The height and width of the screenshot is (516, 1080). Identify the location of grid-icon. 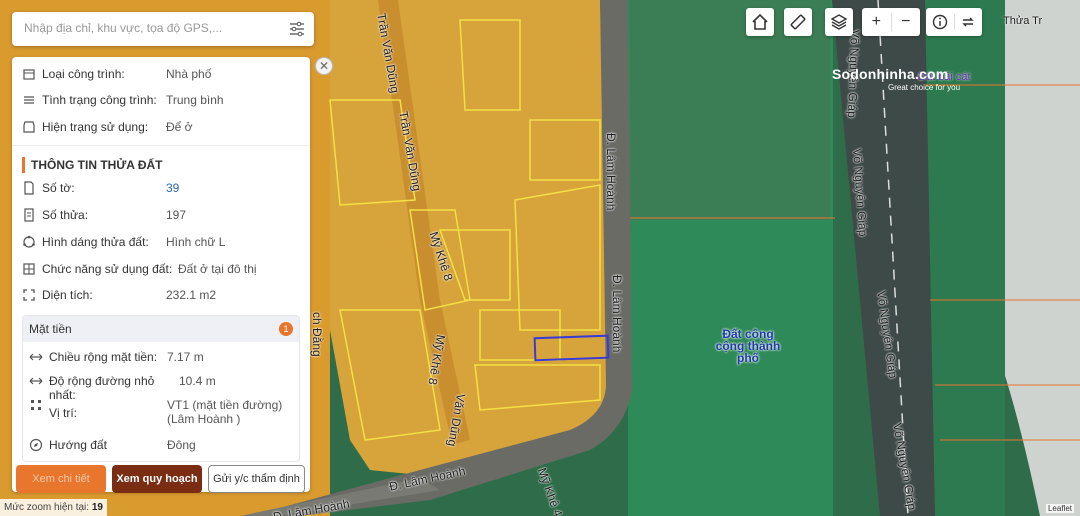
(29, 269).